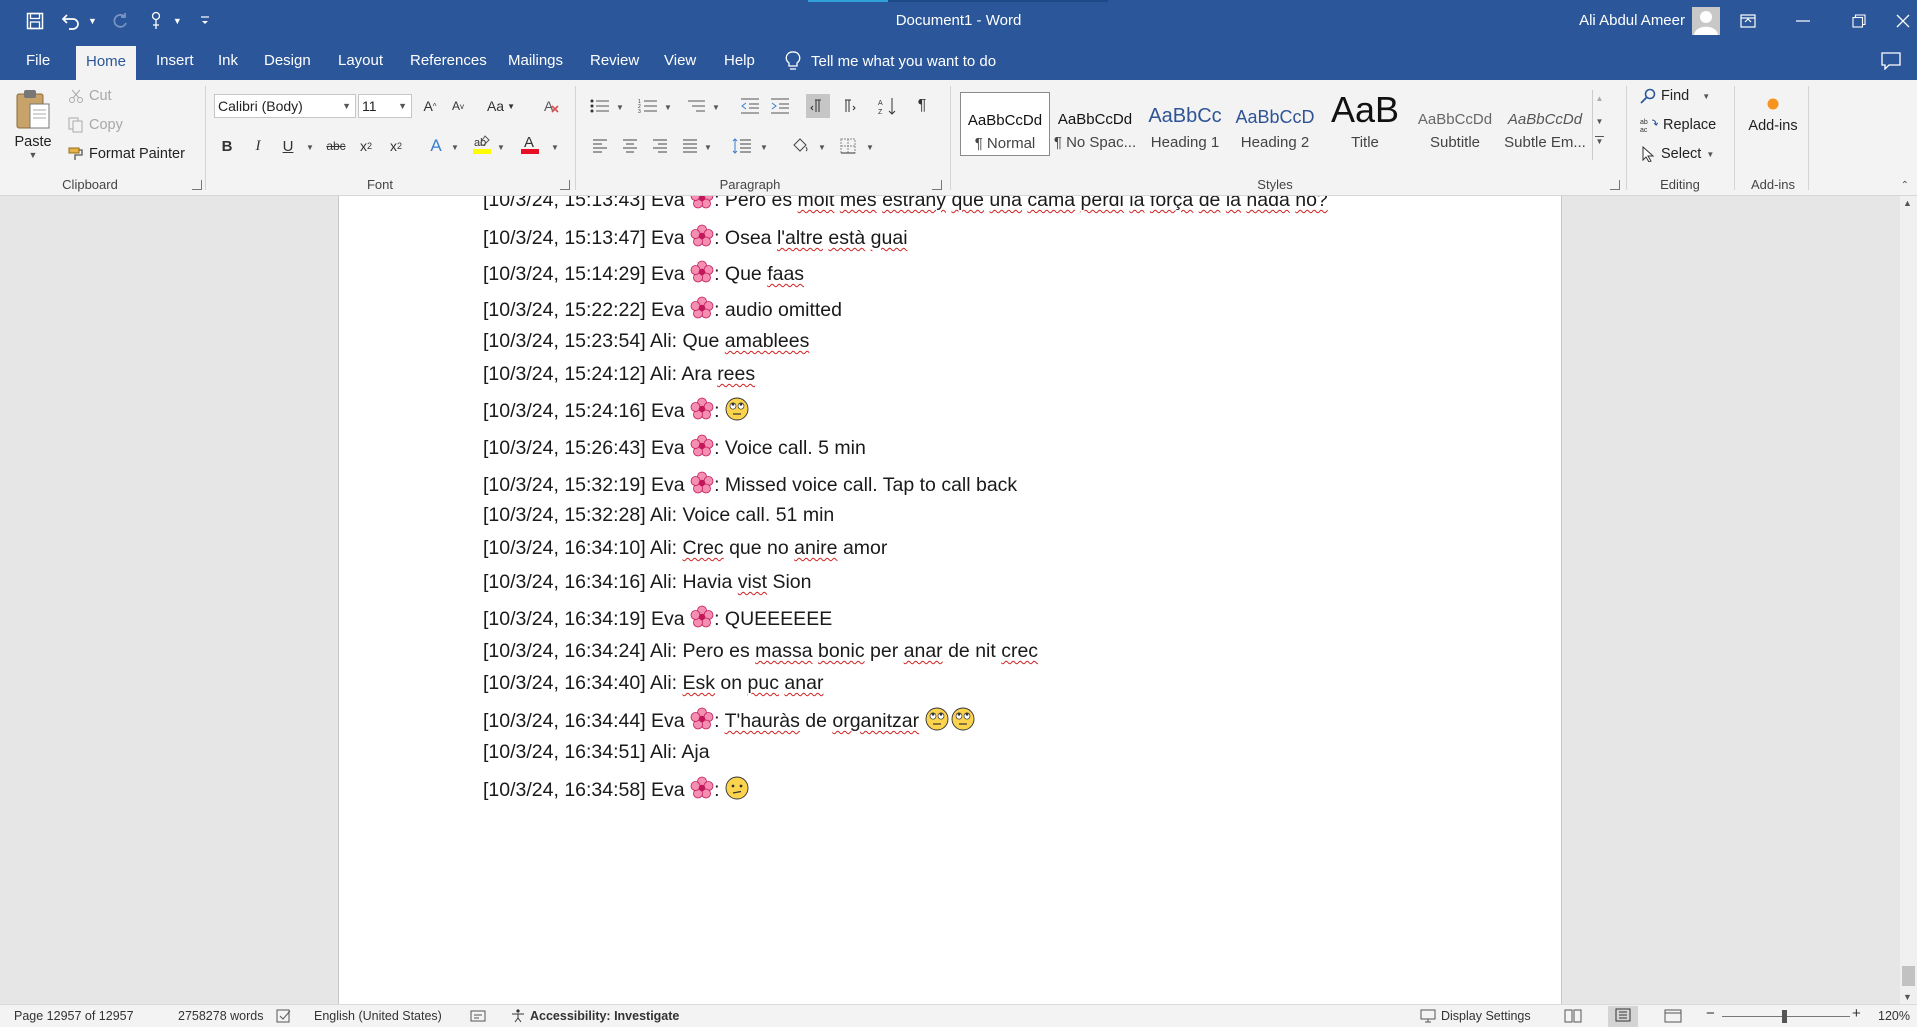  What do you see at coordinates (126, 154) in the screenshot?
I see `format-painter-button: Format Painter` at bounding box center [126, 154].